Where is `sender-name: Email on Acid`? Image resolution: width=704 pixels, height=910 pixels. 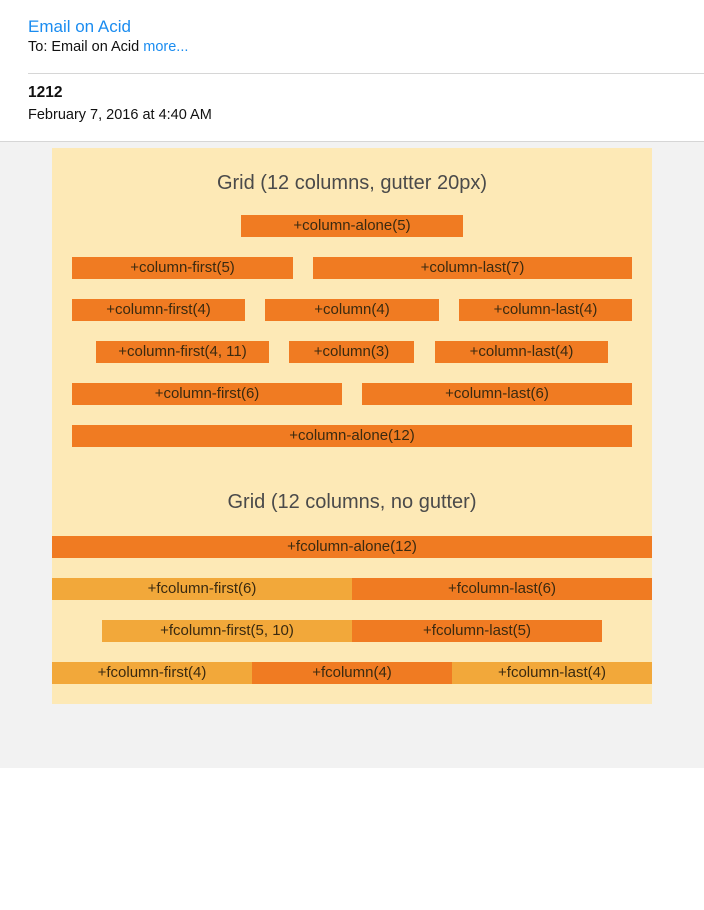 sender-name: Email on Acid is located at coordinates (79, 27).